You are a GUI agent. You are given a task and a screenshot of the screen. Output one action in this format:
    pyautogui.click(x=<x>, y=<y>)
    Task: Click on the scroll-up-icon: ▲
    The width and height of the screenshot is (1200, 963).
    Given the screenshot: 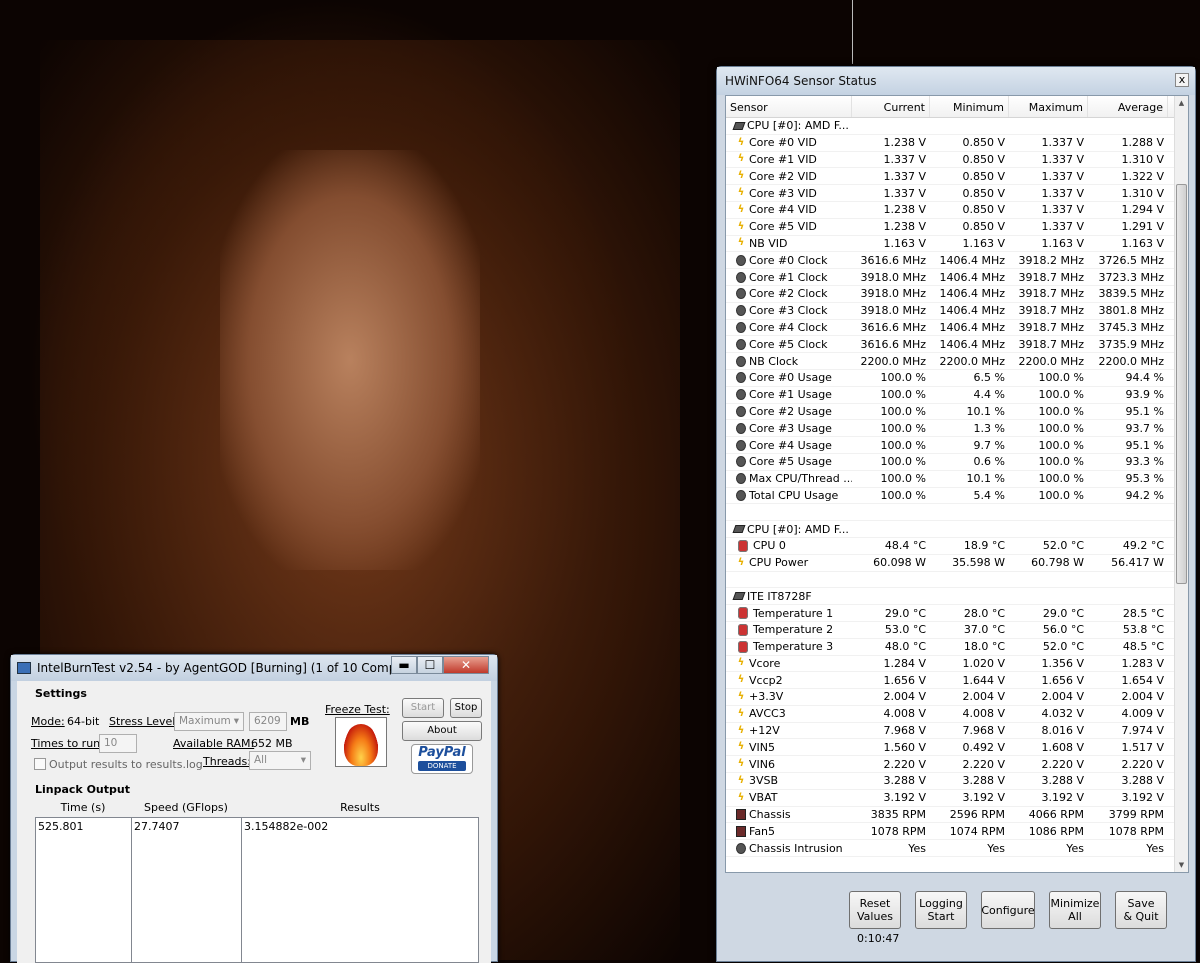 What is the action you would take?
    pyautogui.click(x=1181, y=103)
    